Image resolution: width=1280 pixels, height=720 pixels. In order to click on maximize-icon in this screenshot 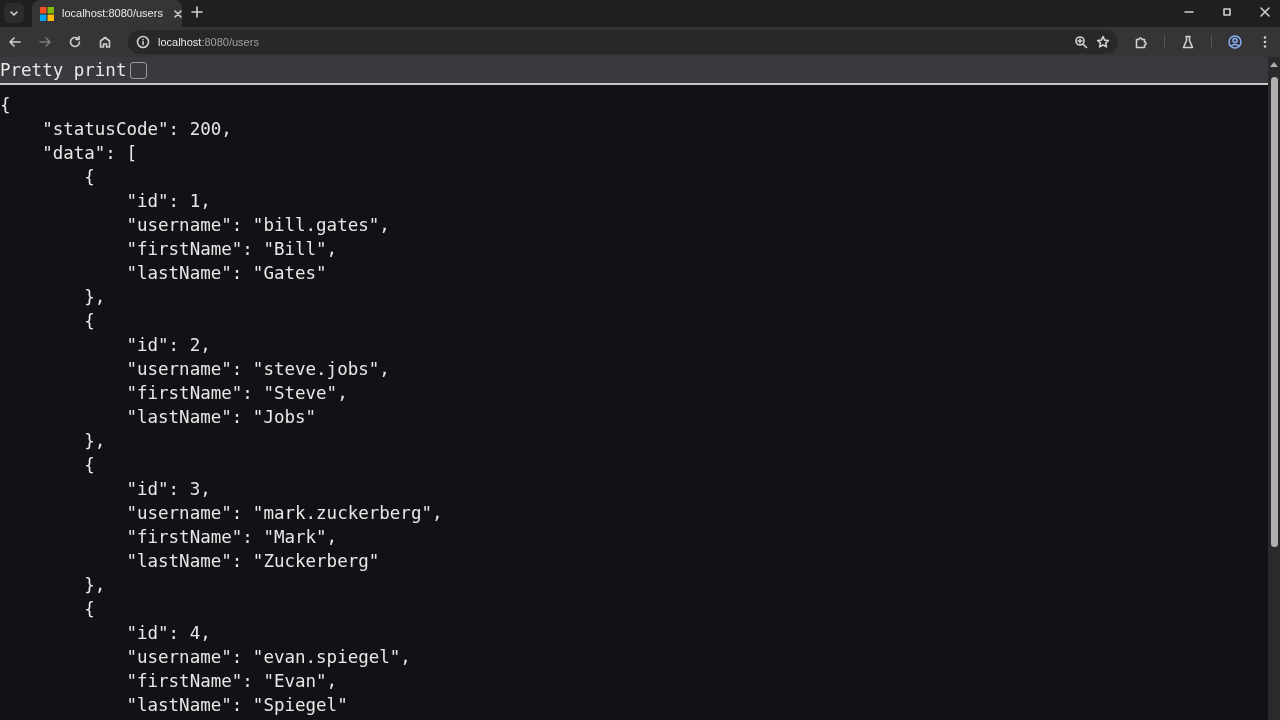, I will do `click(1227, 12)`.